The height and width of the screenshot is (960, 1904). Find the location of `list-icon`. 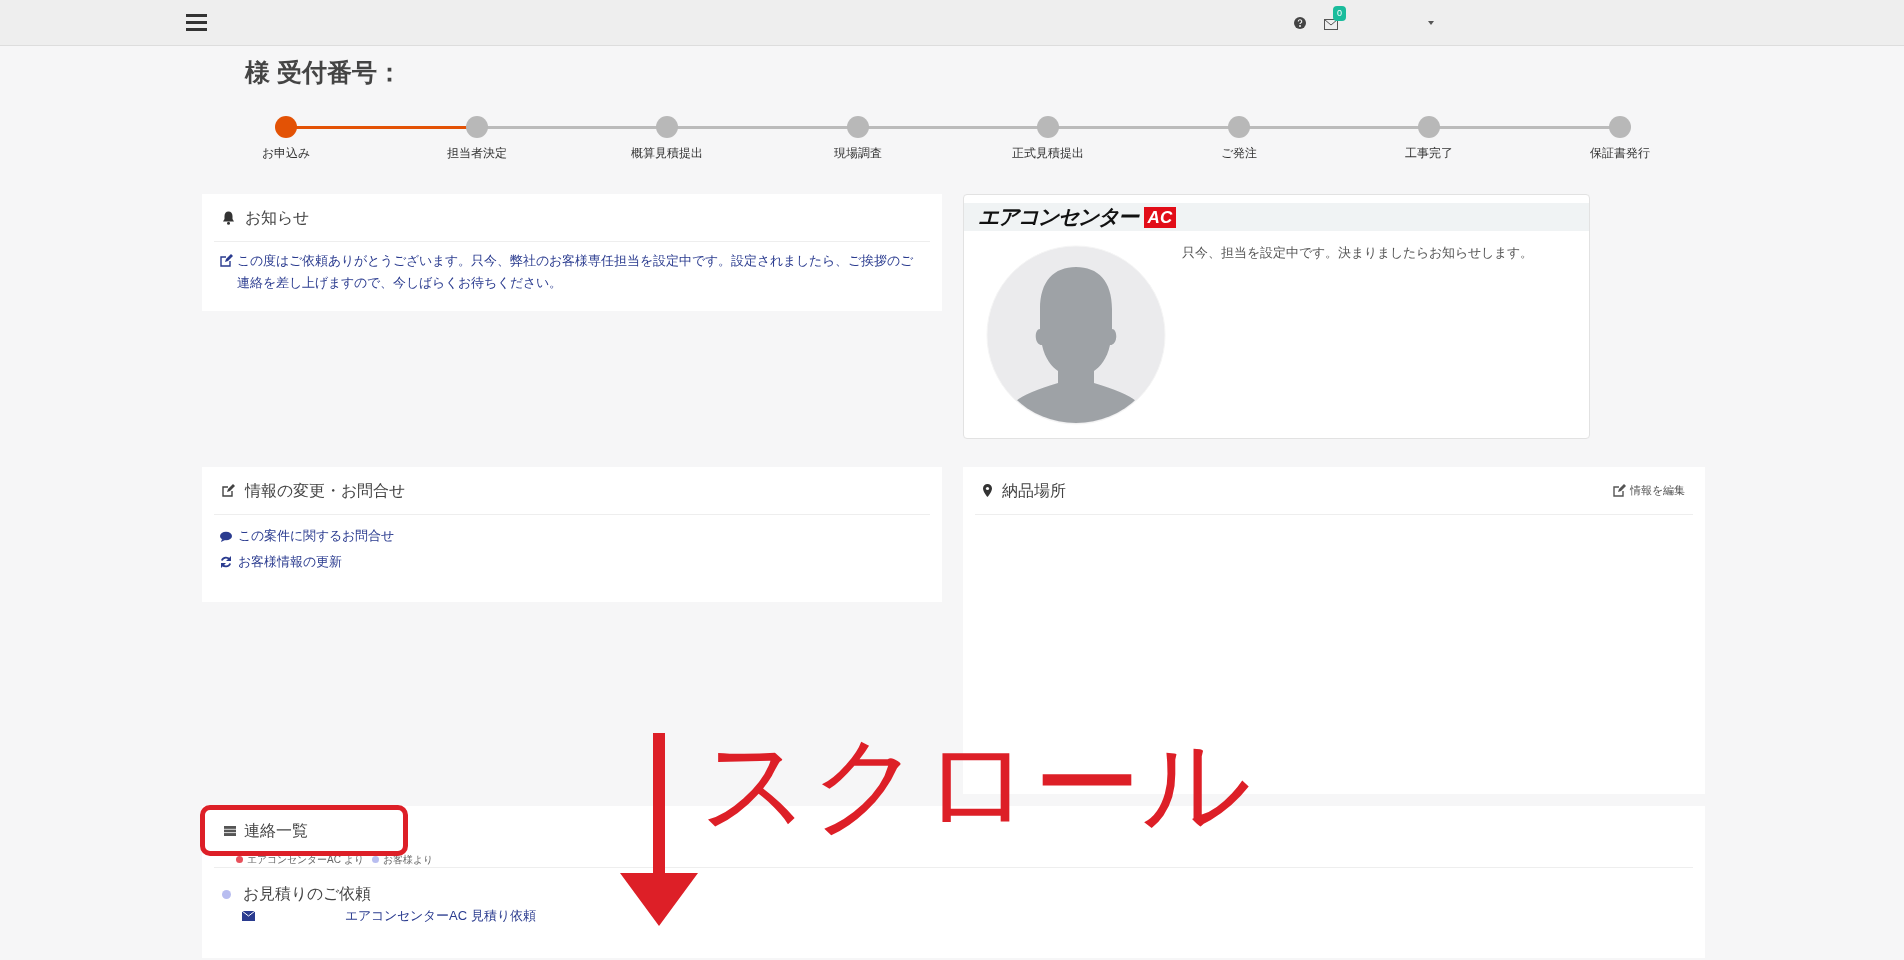

list-icon is located at coordinates (230, 831).